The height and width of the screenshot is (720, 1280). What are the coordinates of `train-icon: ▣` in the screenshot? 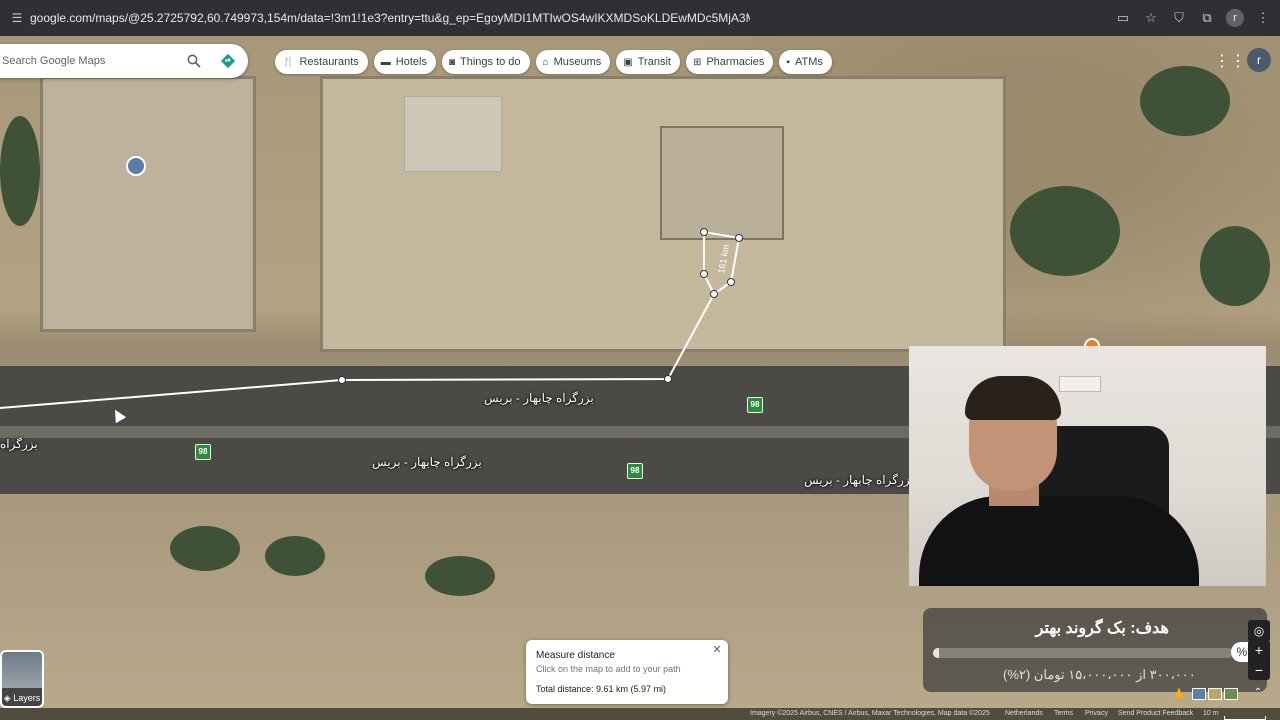 It's located at (628, 62).